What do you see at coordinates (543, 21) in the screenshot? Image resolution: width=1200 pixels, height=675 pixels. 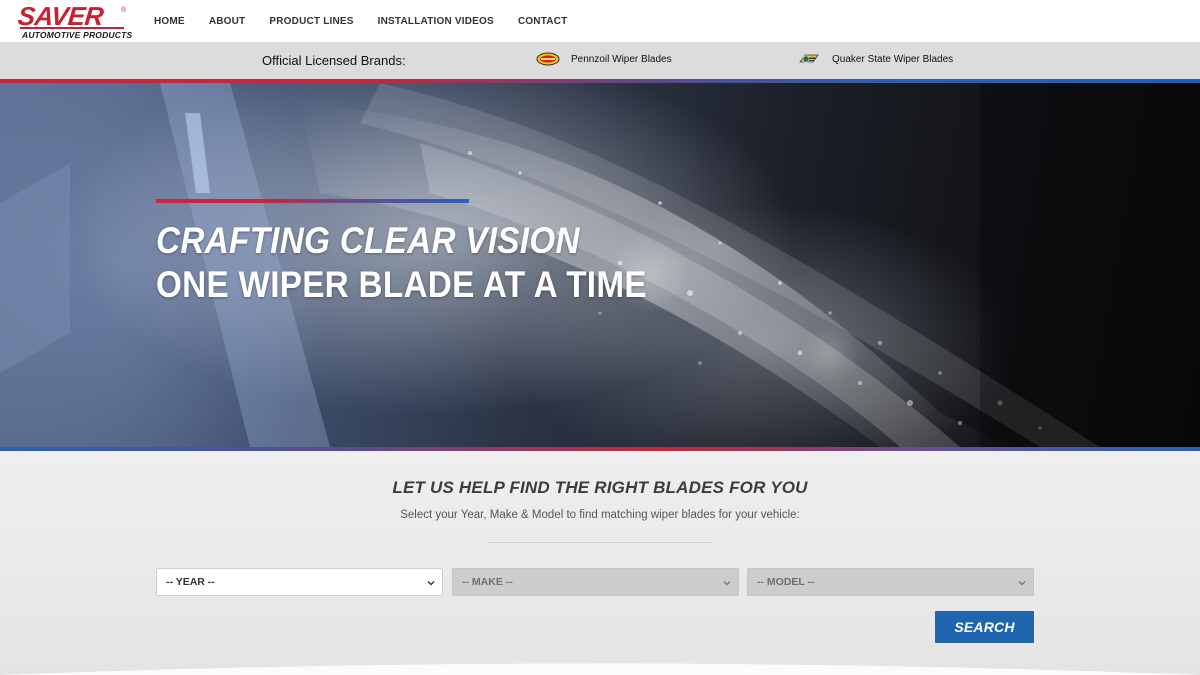 I see `nav-contact: CONTACT` at bounding box center [543, 21].